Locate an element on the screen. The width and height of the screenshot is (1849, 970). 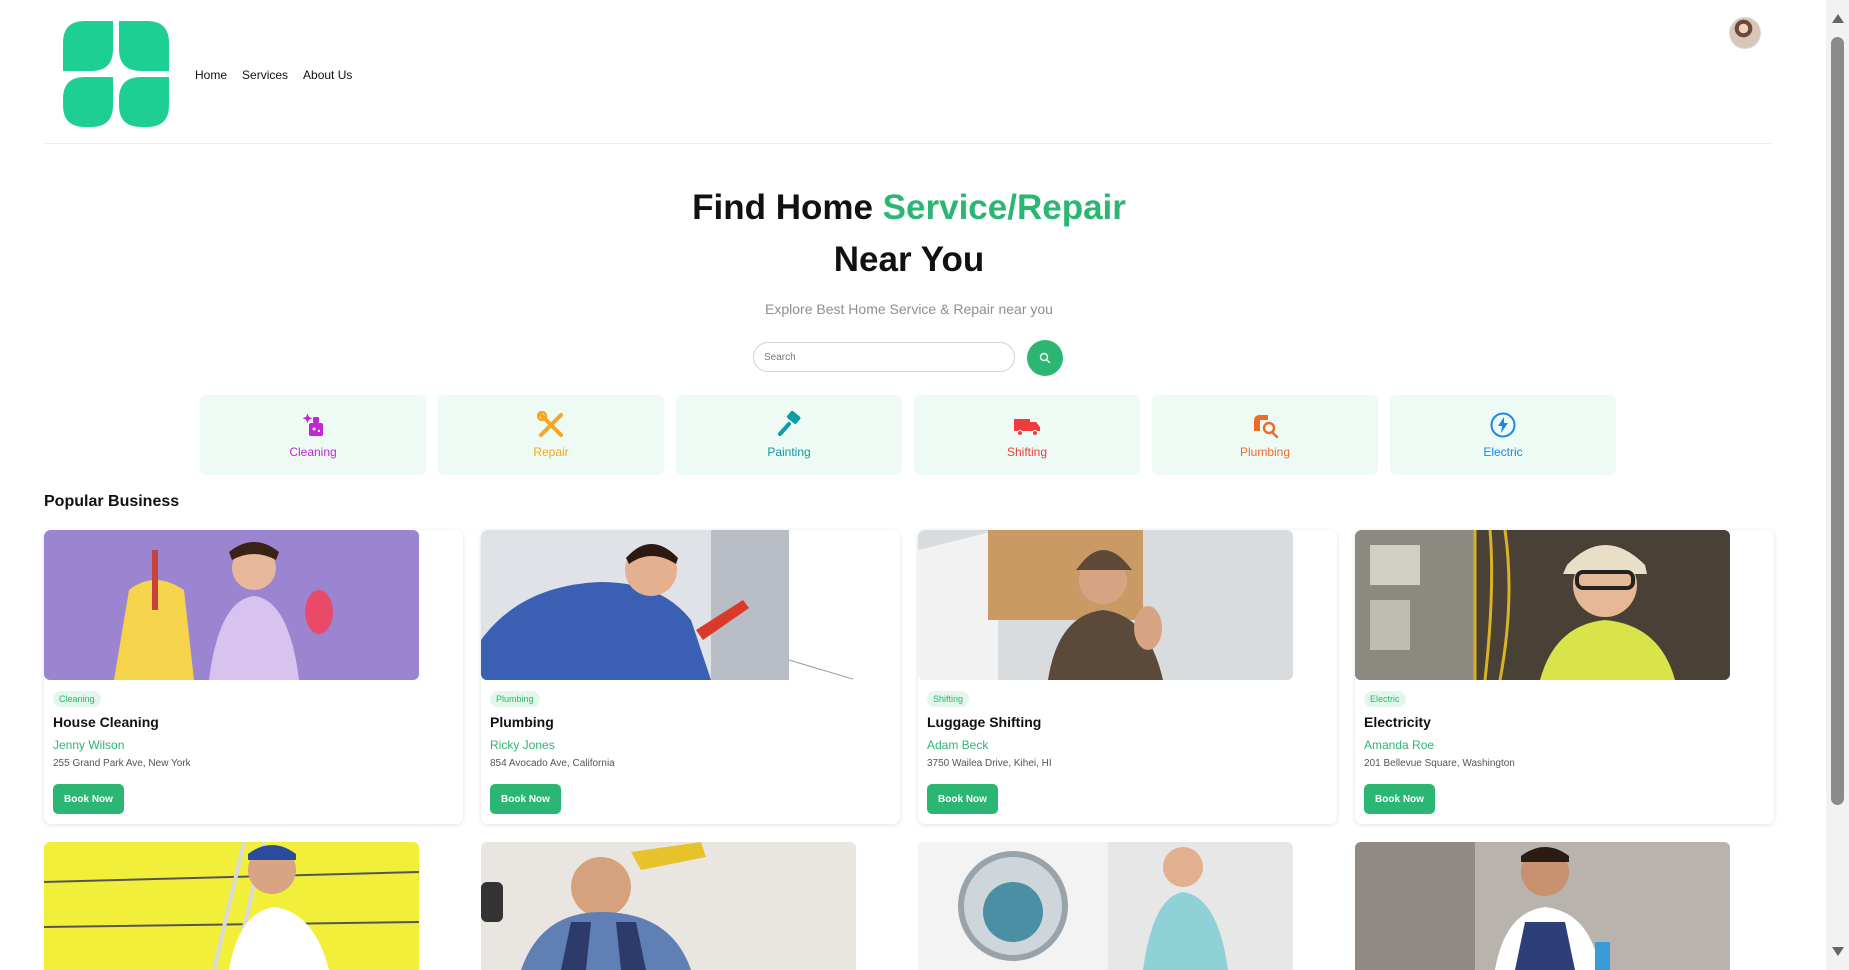
search-input is located at coordinates (884, 357).